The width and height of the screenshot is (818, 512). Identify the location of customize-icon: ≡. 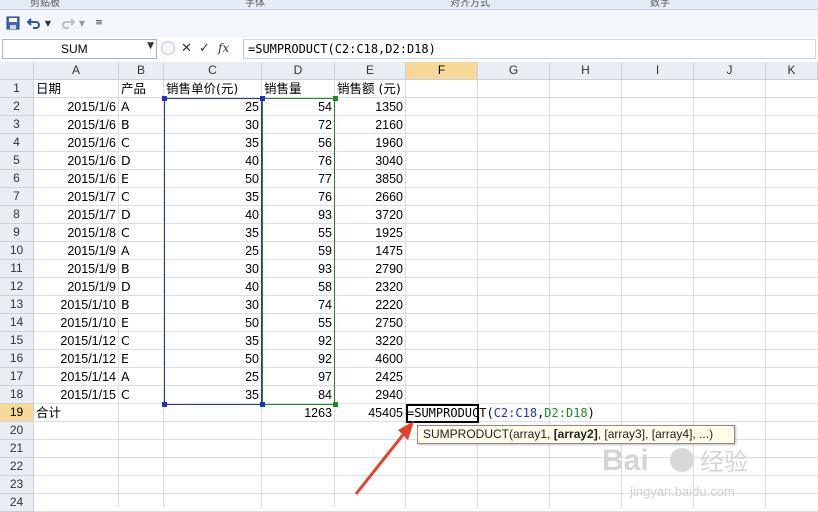
(99, 23).